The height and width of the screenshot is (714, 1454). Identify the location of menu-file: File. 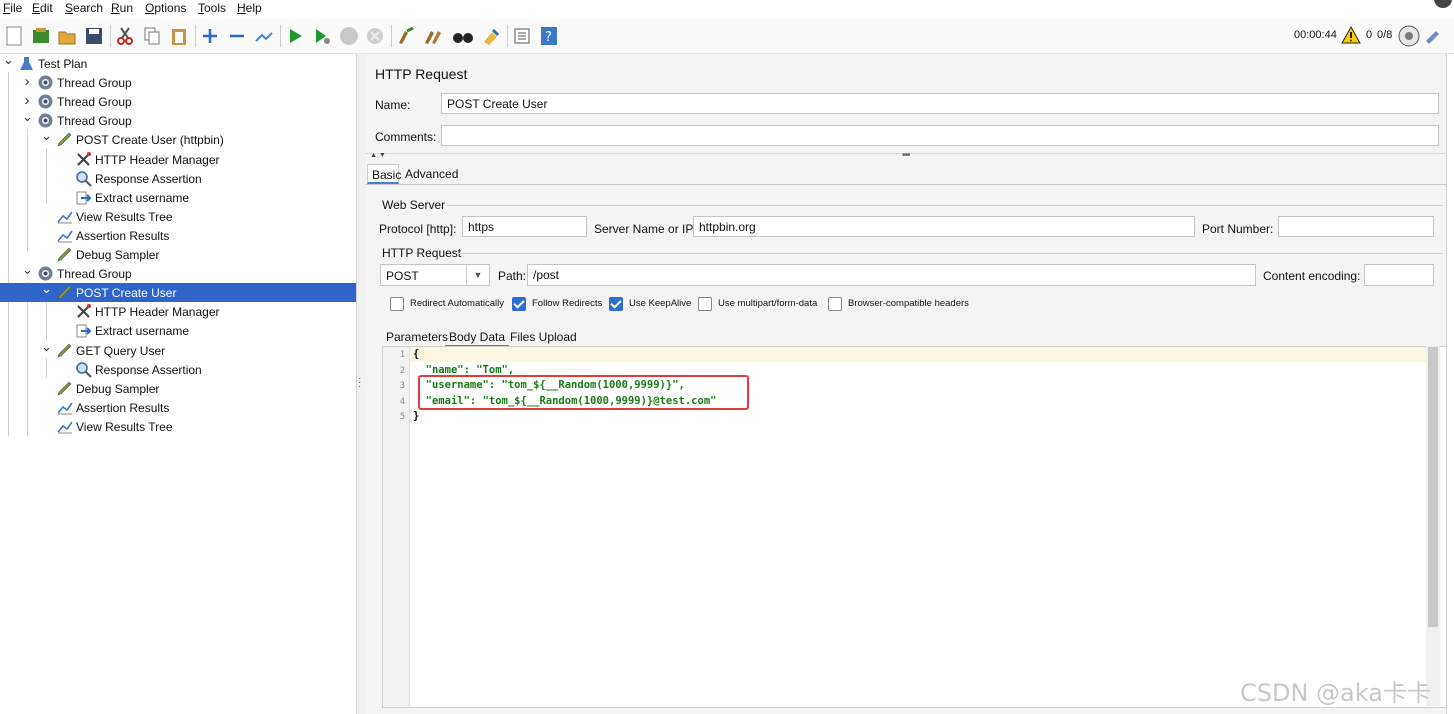
(12, 8).